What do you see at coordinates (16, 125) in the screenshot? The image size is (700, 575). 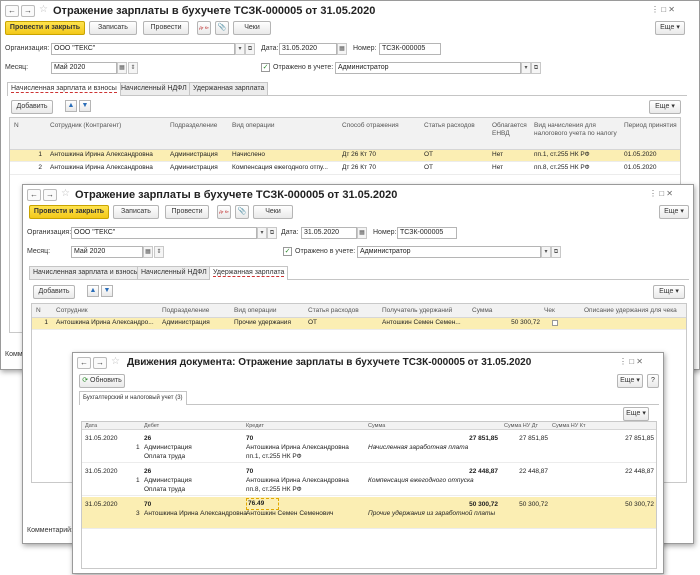 I see `col-n: N` at bounding box center [16, 125].